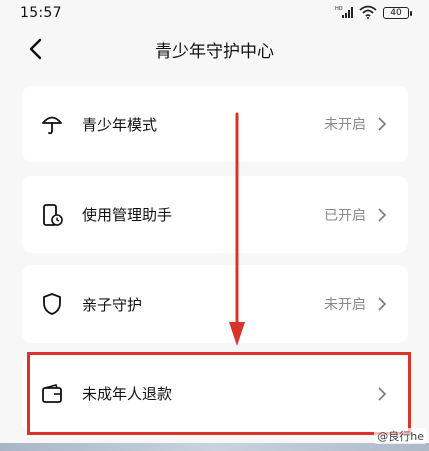 This screenshot has height=451, width=429. I want to click on bottom-strip, so click(214, 447).